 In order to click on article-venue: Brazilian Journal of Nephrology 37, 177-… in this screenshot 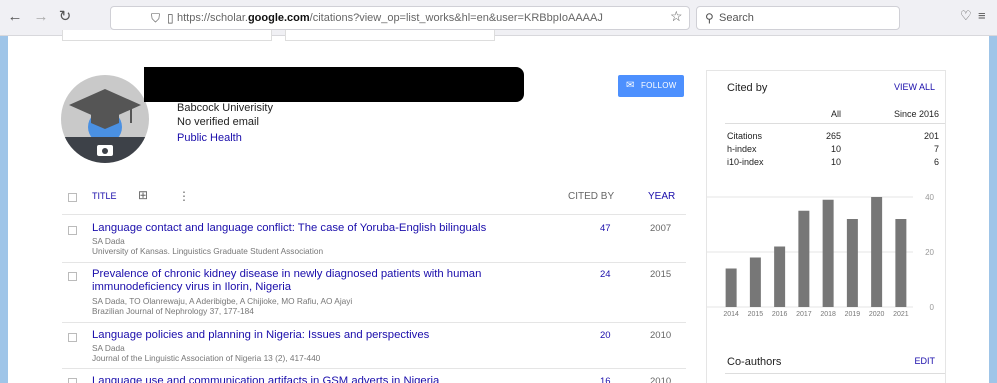, I will do `click(173, 311)`.